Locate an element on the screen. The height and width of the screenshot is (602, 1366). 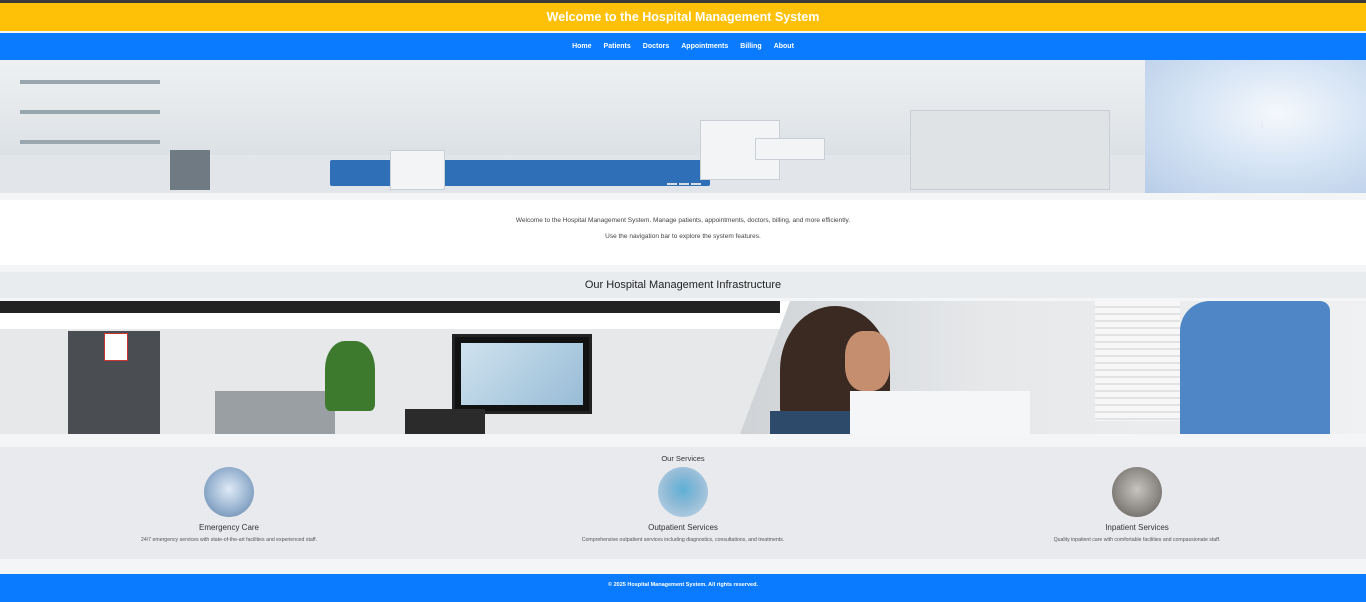
service-name: Outpatient Services is located at coordinates (683, 527).